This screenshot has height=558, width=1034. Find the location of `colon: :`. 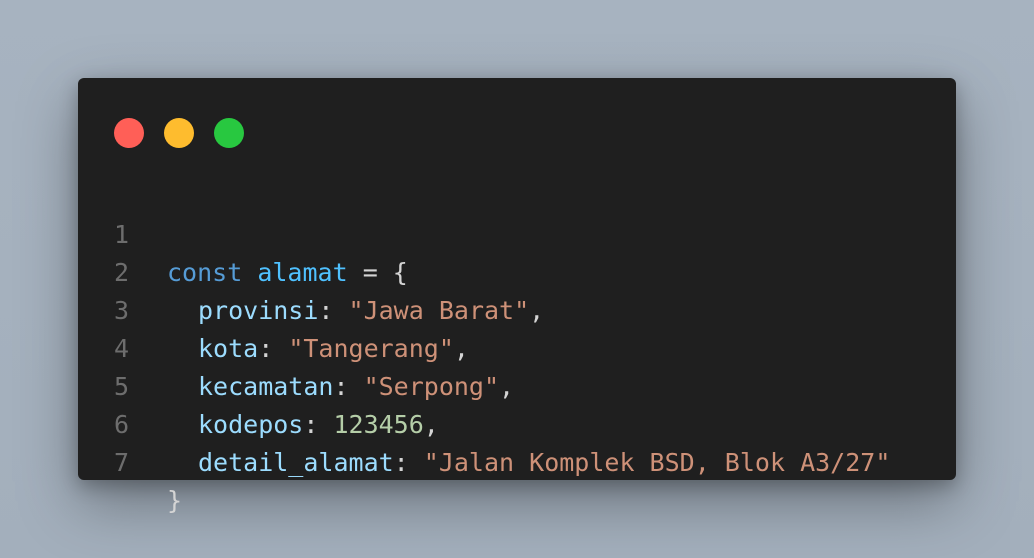

colon: : is located at coordinates (408, 462).